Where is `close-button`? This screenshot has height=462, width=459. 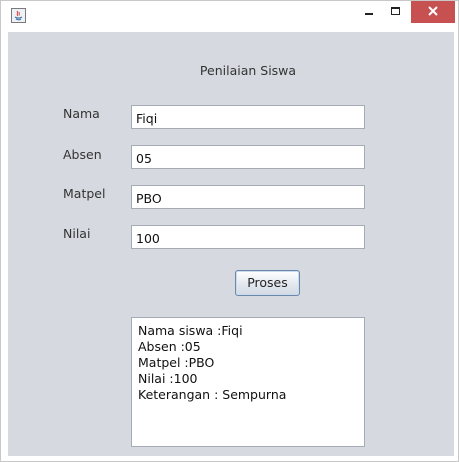 close-button is located at coordinates (433, 12).